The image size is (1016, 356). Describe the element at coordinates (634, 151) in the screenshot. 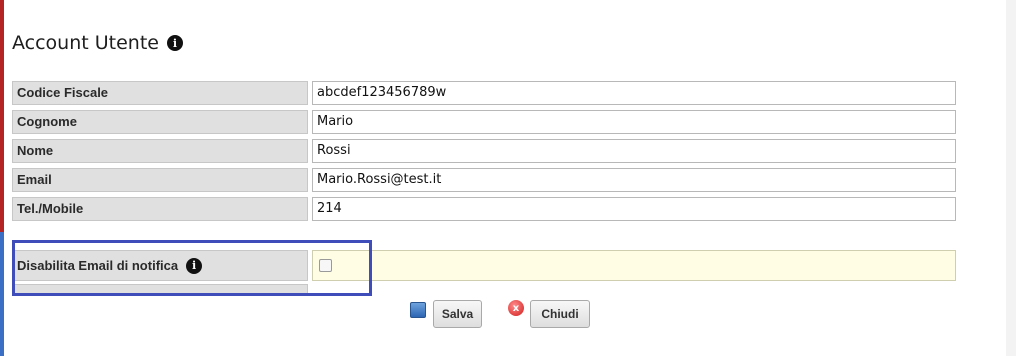

I see `nome-input: Rossi` at that location.